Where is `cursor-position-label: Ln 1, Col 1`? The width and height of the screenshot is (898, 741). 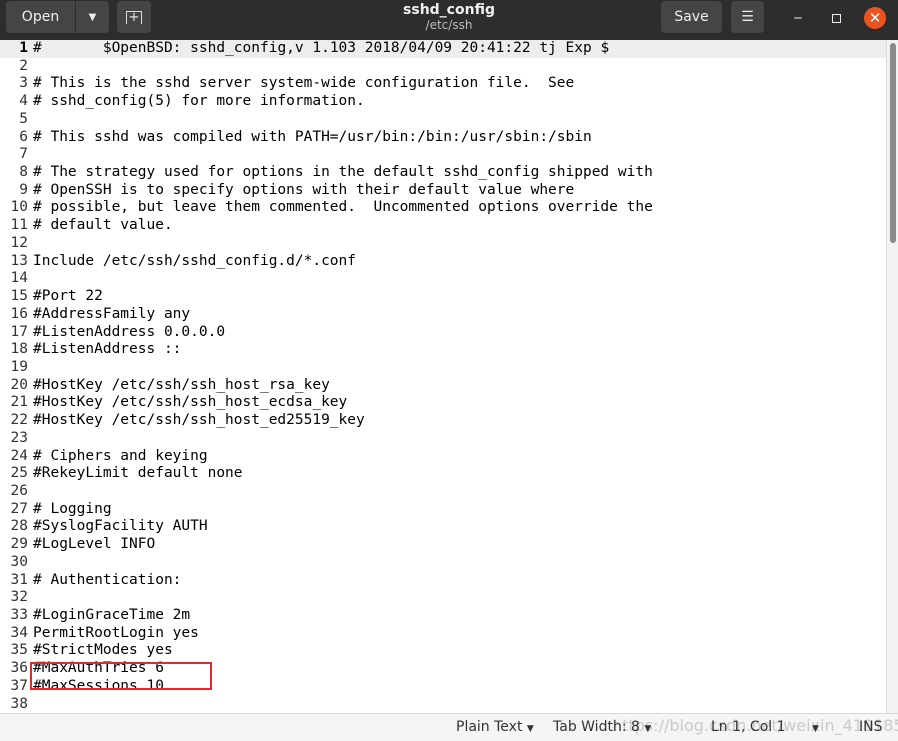
cursor-position-label: Ln 1, Col 1 is located at coordinates (748, 727).